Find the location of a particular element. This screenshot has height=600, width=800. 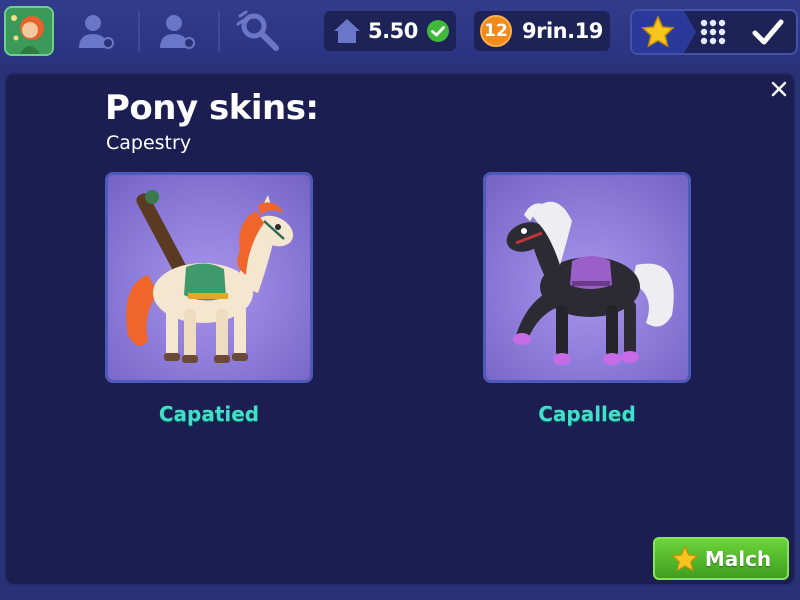

panel-title: Pony skins: is located at coordinates (212, 108).